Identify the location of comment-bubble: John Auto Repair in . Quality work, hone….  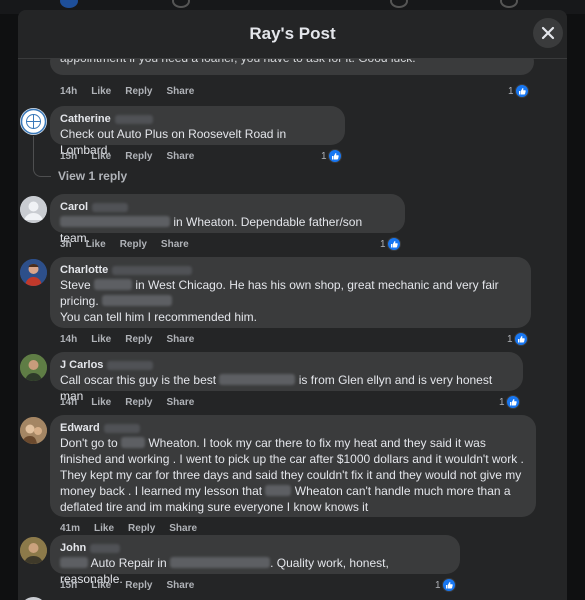
(255, 560).